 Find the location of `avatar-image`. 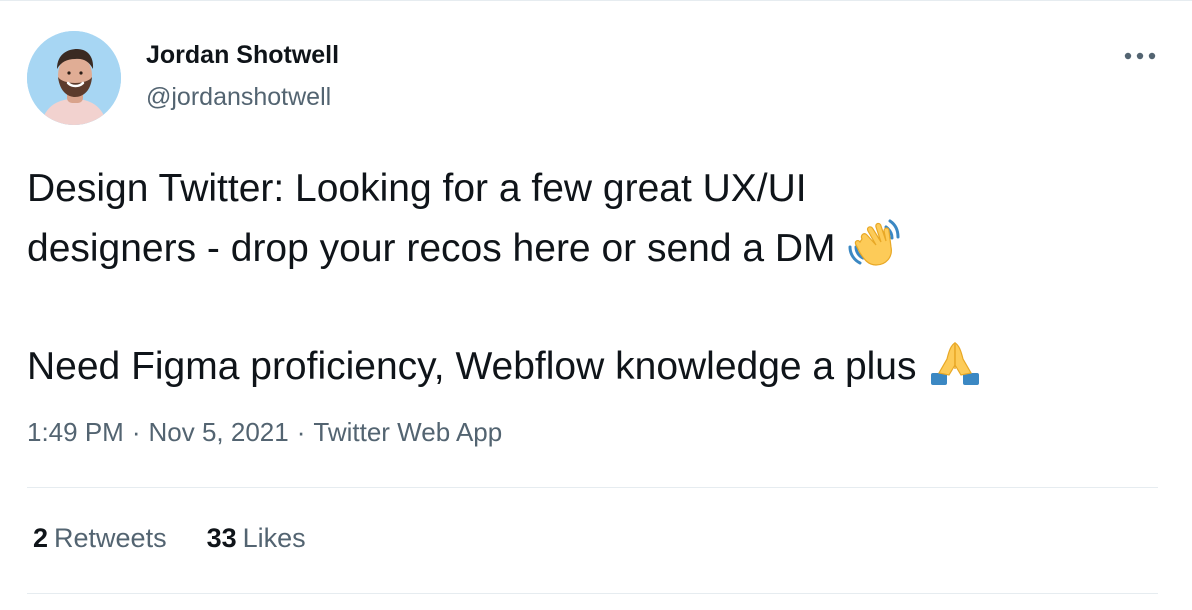

avatar-image is located at coordinates (74, 78).